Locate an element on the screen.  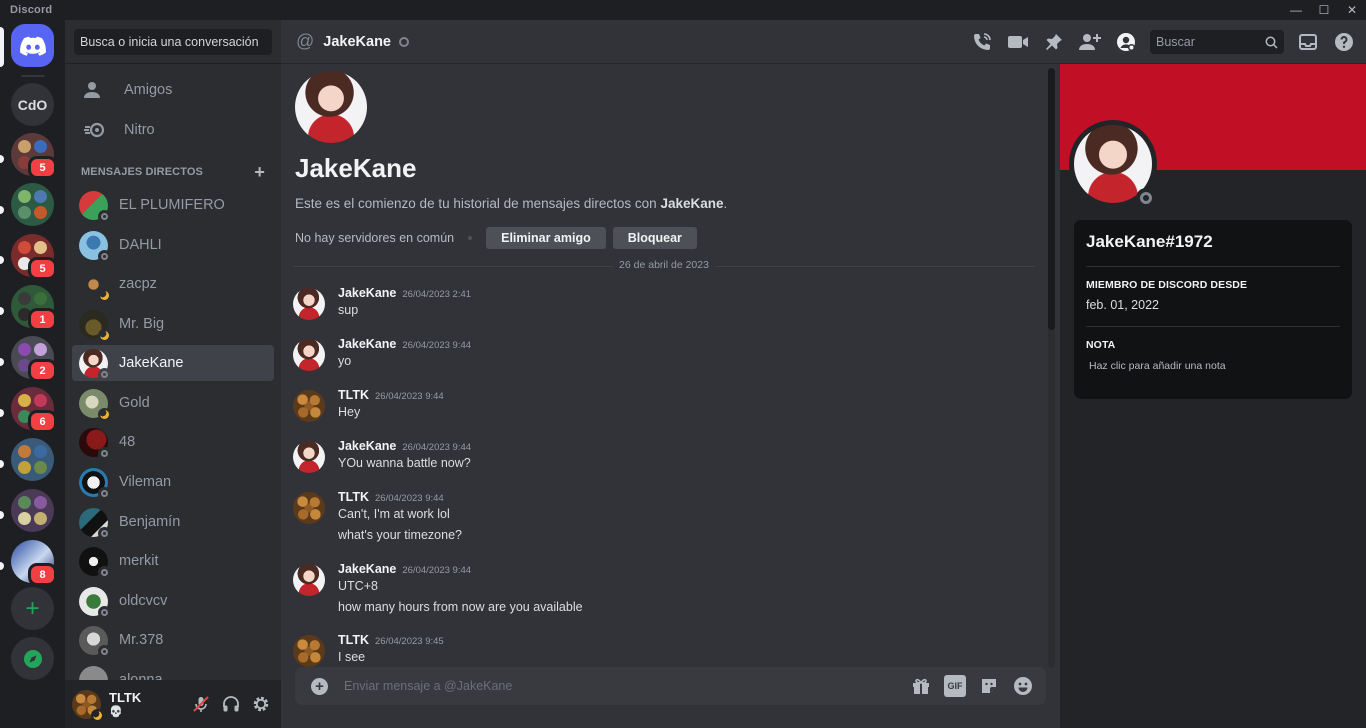
server-cdo: CdO is located at coordinates (32, 104).